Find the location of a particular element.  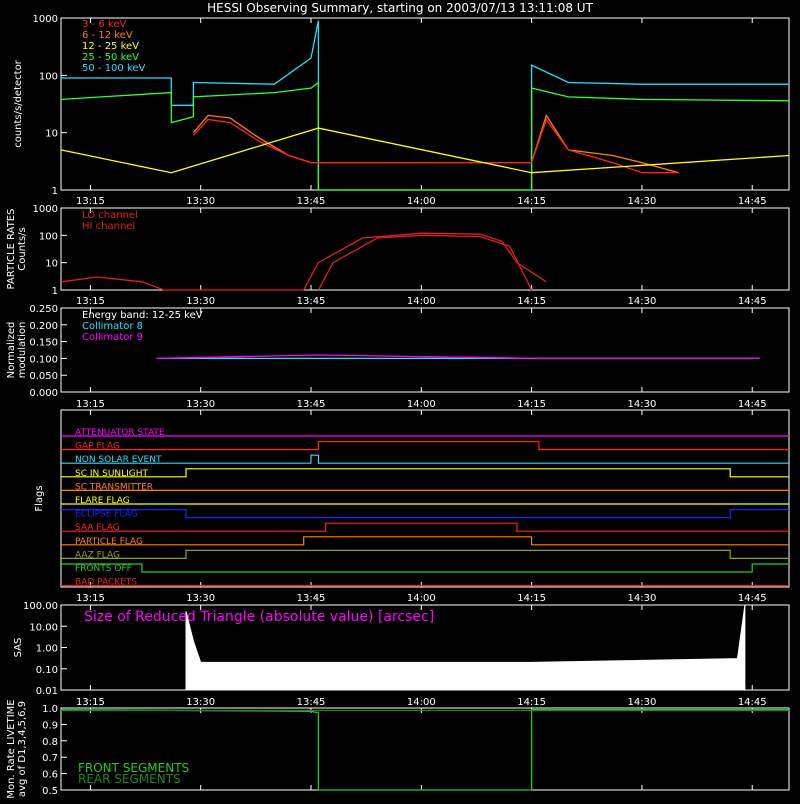

y-tick-label: 0.01 is located at coordinates (47, 691).